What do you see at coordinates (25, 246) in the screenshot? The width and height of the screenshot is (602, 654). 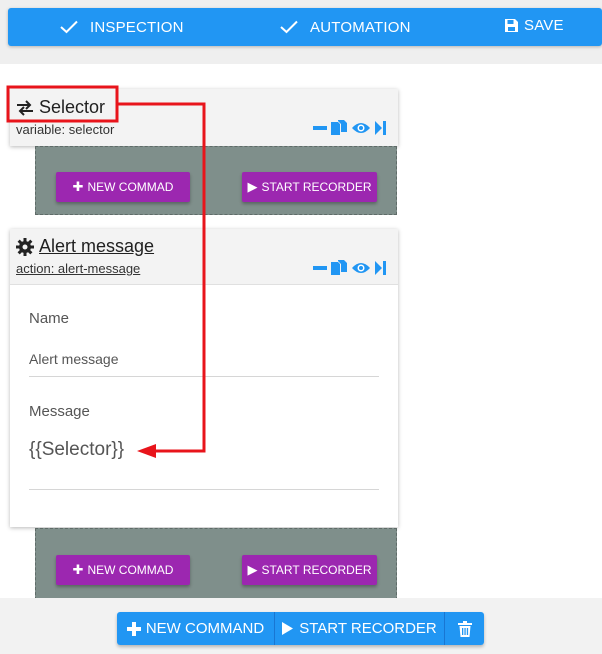 I see `gear-icon` at bounding box center [25, 246].